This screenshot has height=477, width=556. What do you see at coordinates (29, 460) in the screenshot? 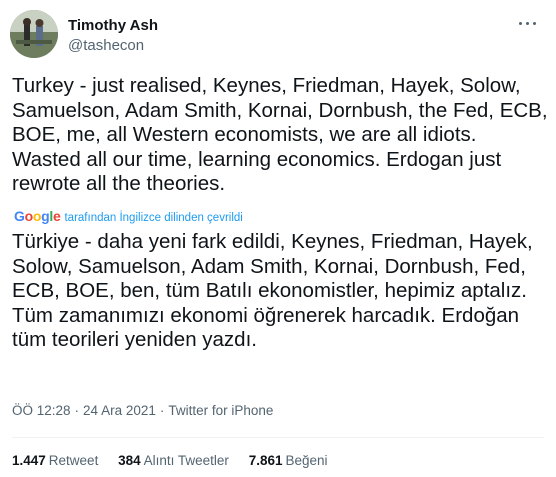
I see `retweets-count: 1.447` at bounding box center [29, 460].